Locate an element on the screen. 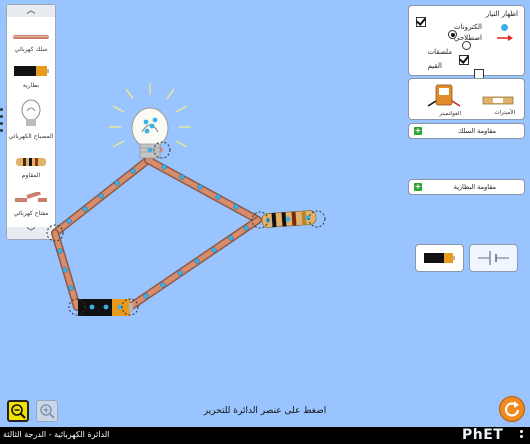 This screenshot has height=444, width=530. voltmeter-tool: الفولتميتر is located at coordinates (444, 100).